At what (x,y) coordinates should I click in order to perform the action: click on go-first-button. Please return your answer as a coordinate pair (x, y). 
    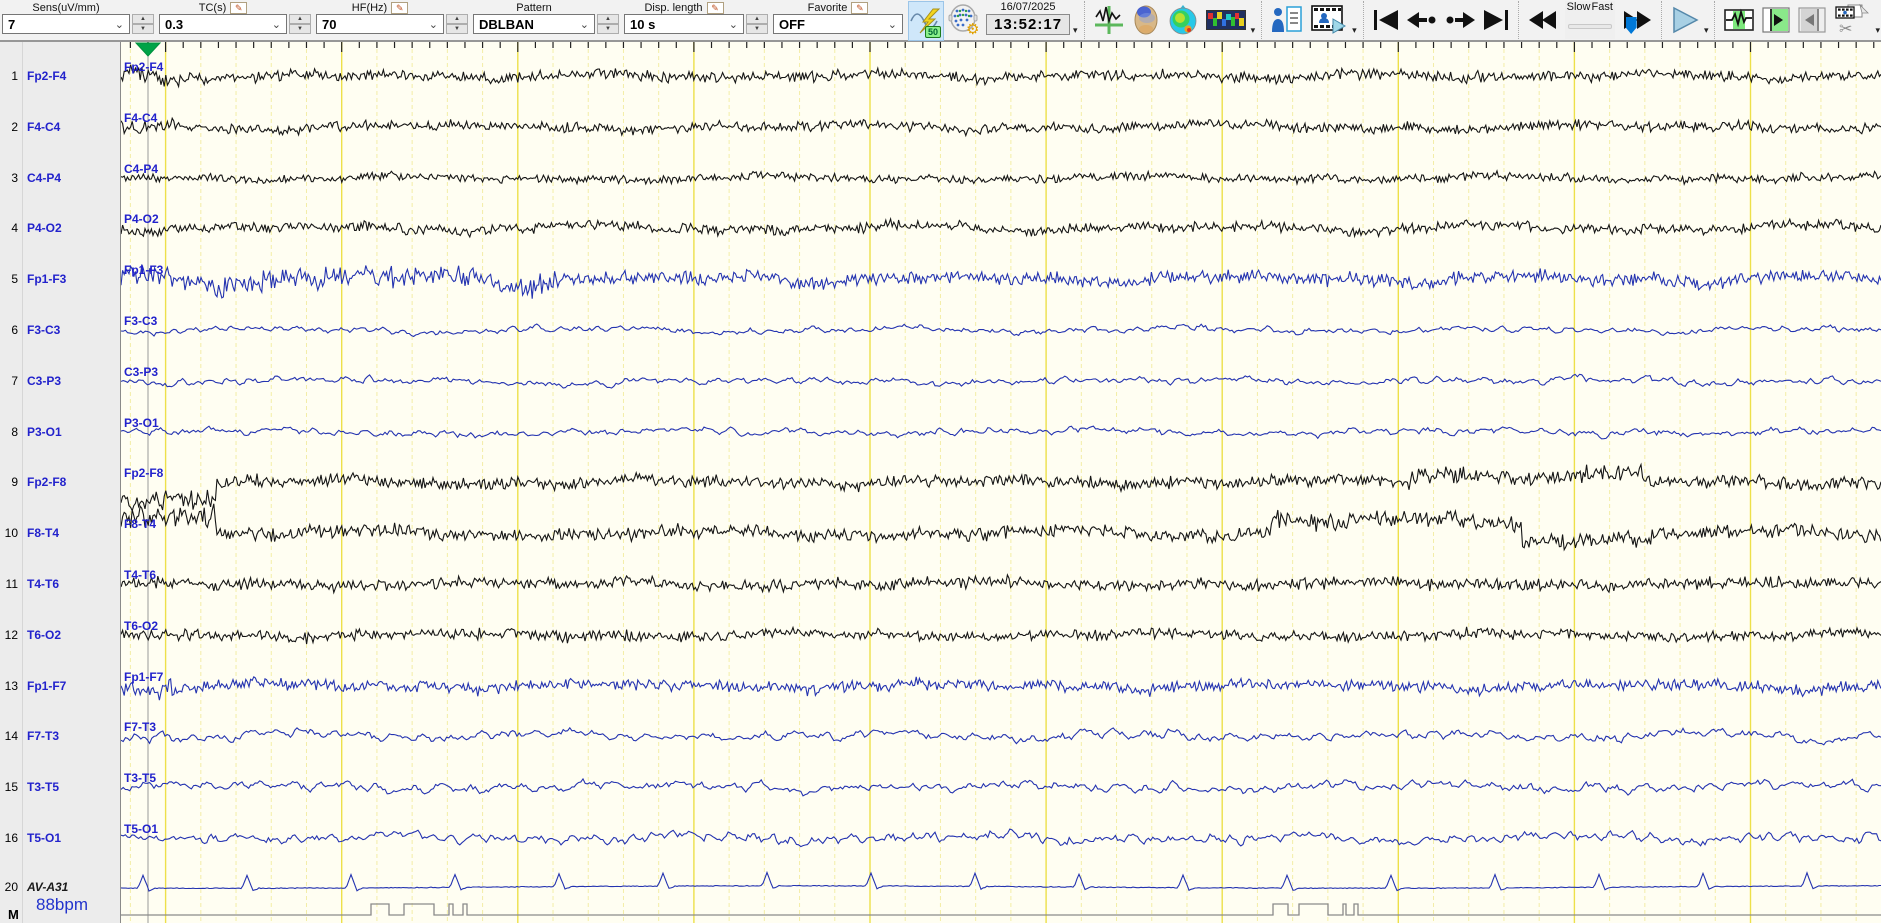
    Looking at the image, I should click on (1386, 20).